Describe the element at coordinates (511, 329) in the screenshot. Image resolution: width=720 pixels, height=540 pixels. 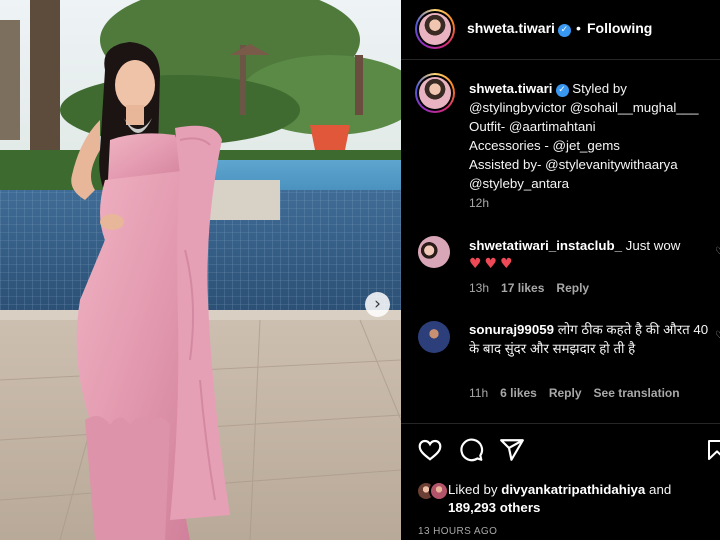
I see `comment-2-username: sonuraj99059` at that location.